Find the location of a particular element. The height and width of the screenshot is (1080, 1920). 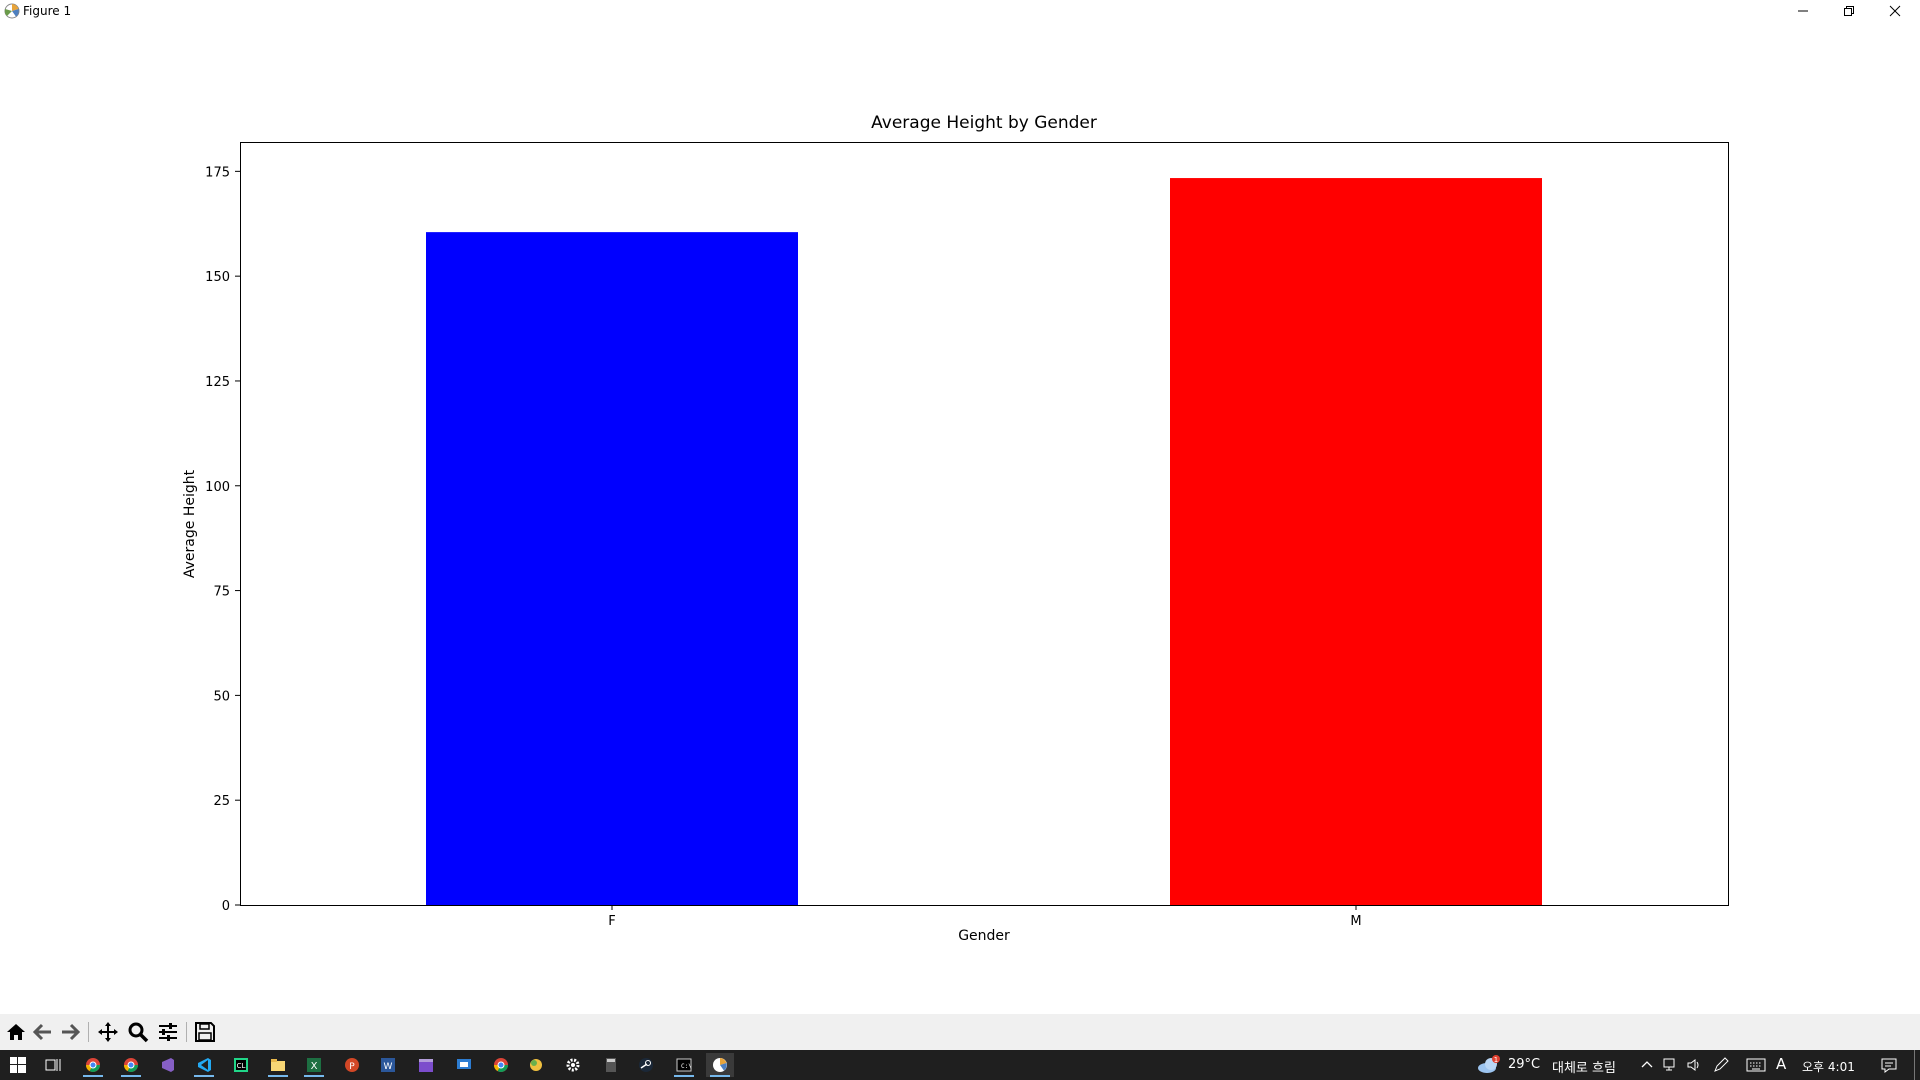

restore-button is located at coordinates (1849, 11).